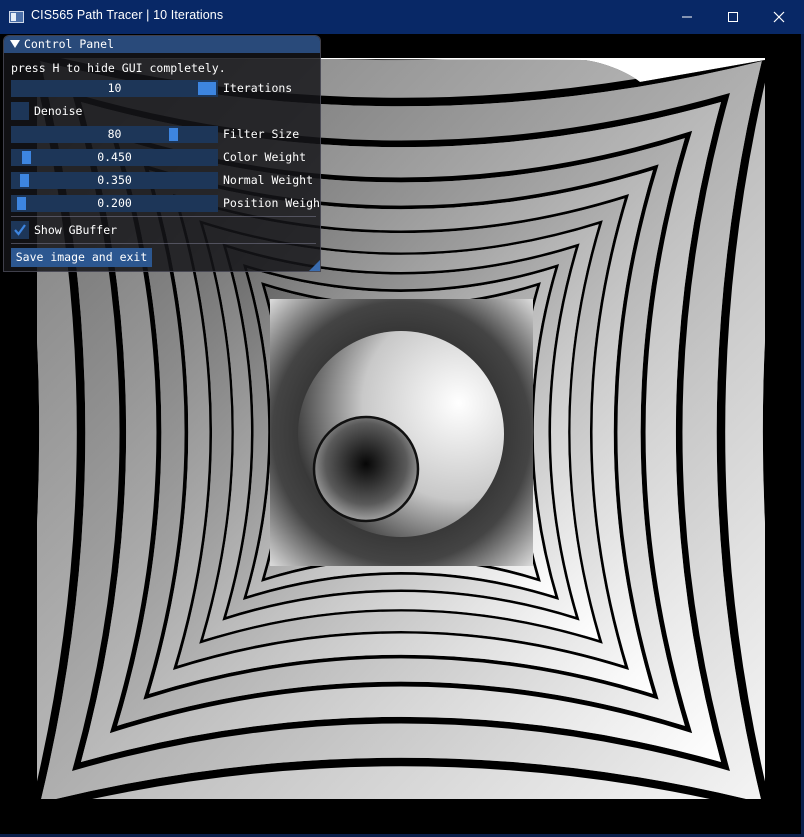  What do you see at coordinates (58, 111) in the screenshot?
I see `denoise-label: Denoise` at bounding box center [58, 111].